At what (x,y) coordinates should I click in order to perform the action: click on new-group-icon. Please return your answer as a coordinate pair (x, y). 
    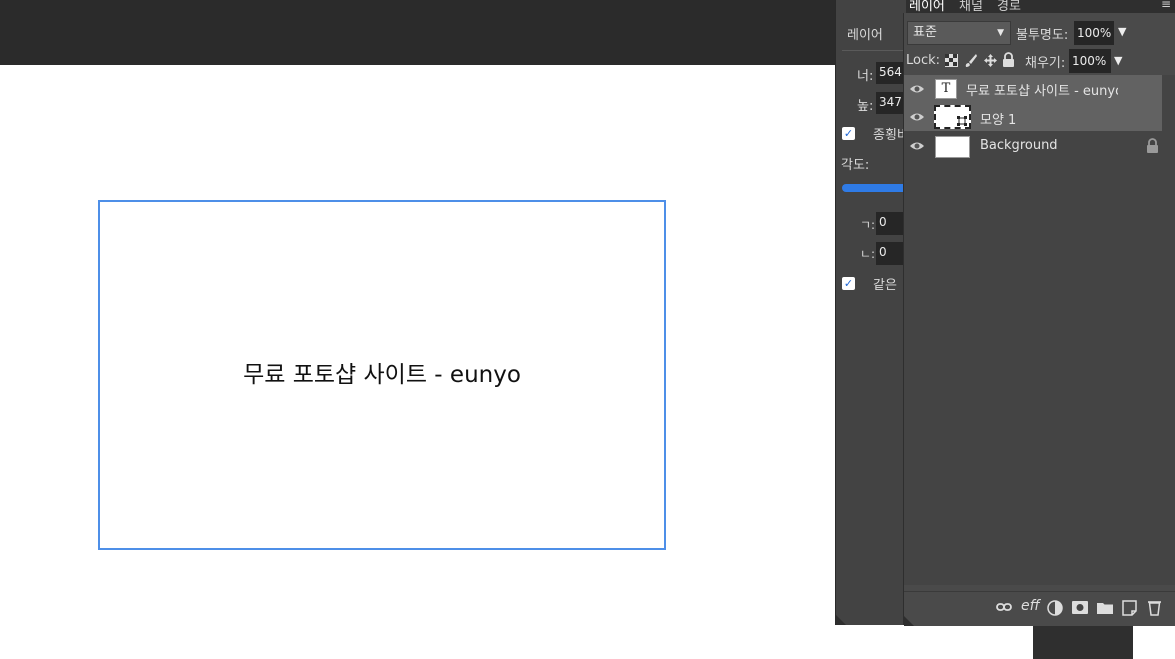
    Looking at the image, I should click on (1105, 609).